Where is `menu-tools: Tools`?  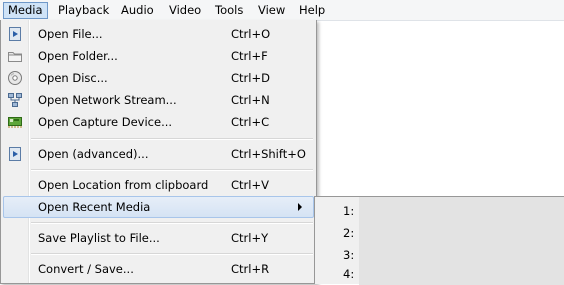 menu-tools: Tools is located at coordinates (229, 10).